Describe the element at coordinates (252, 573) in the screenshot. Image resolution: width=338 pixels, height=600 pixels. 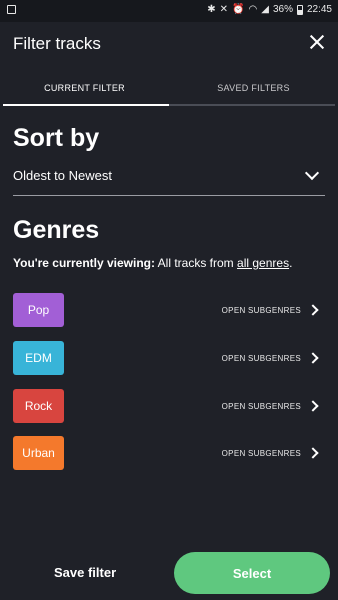
I see `select-button: Select` at that location.